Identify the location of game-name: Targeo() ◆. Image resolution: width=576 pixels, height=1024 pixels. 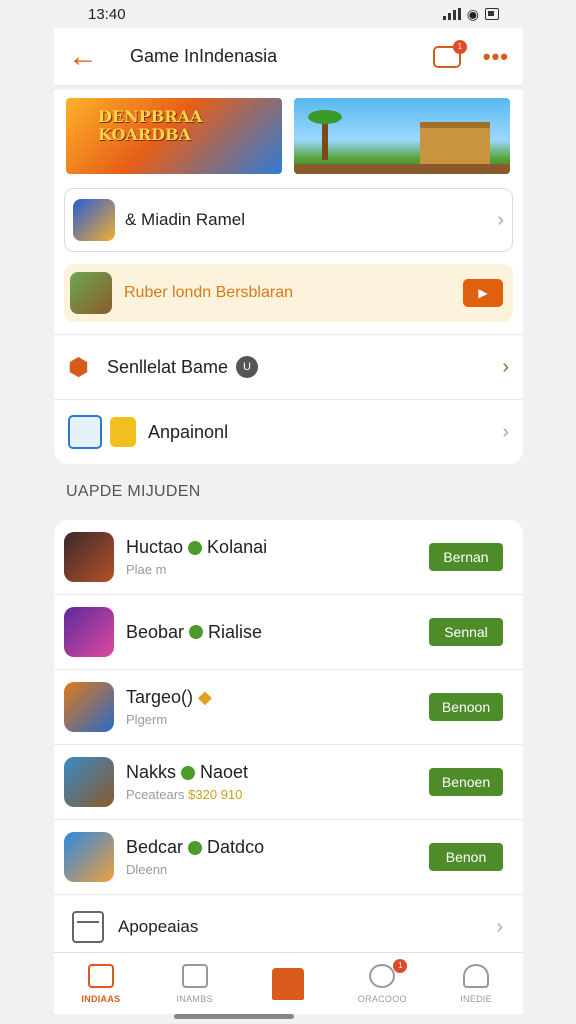
(277, 697).